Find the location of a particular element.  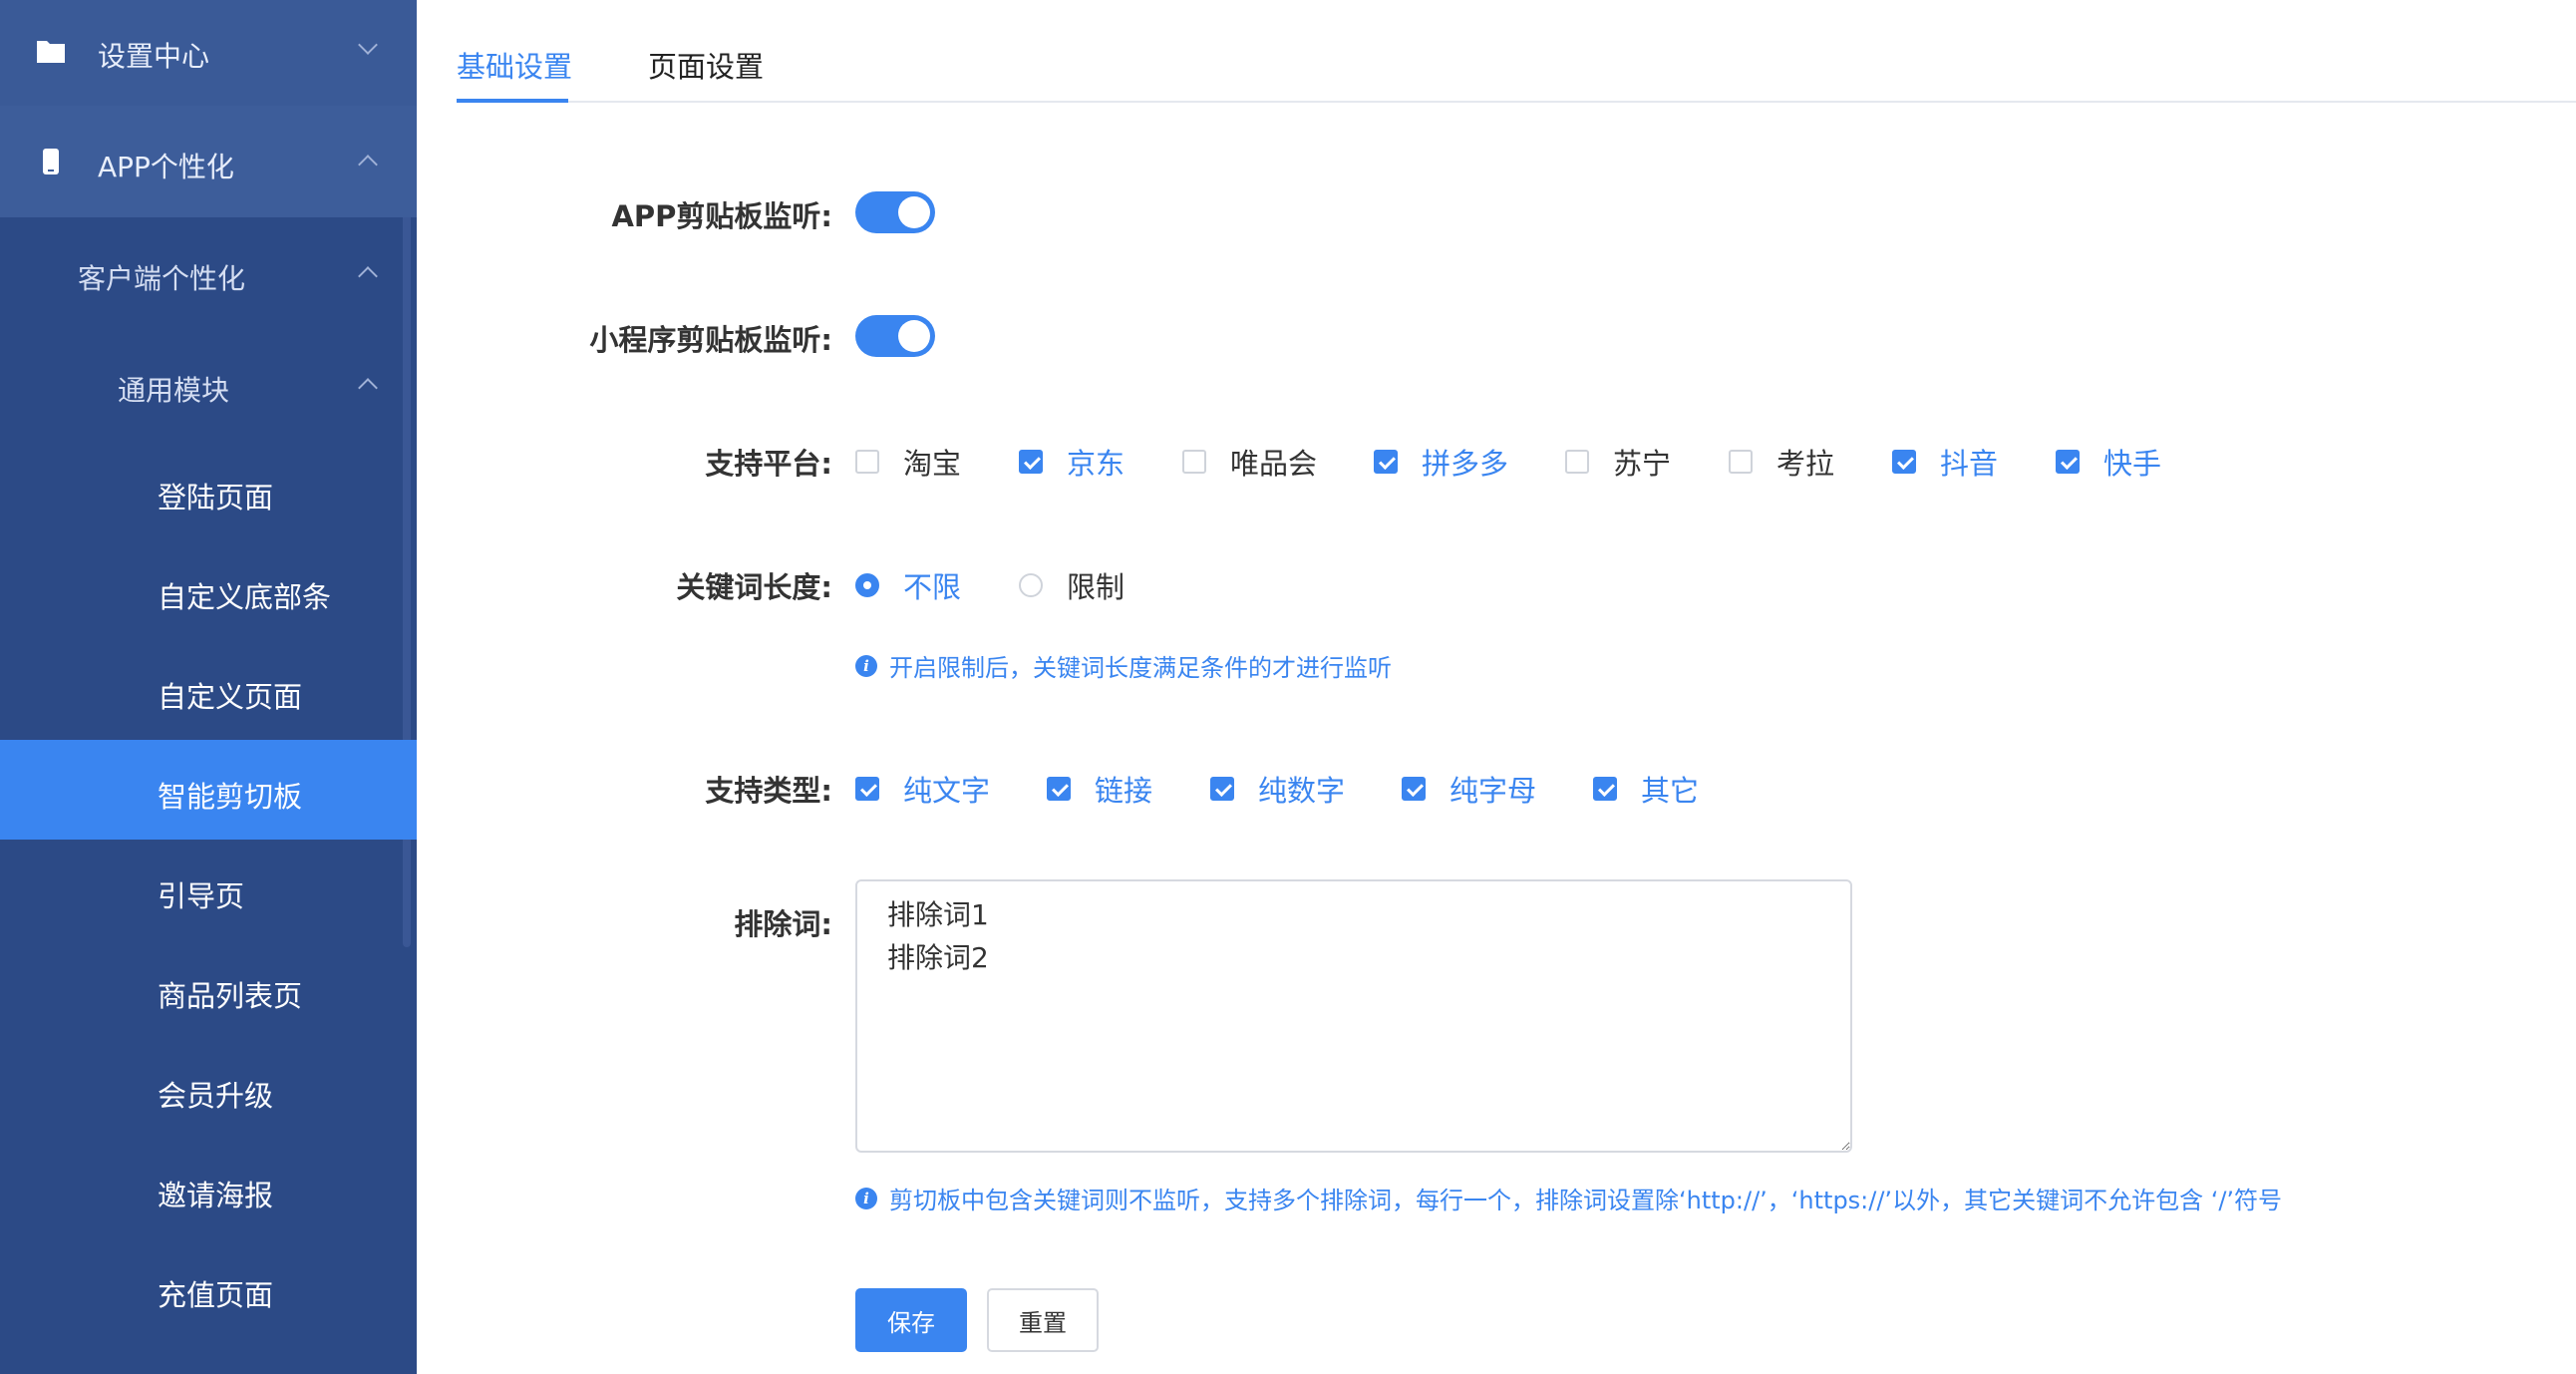

sidebar-item-custom-page: 自定义页面 is located at coordinates (208, 690).